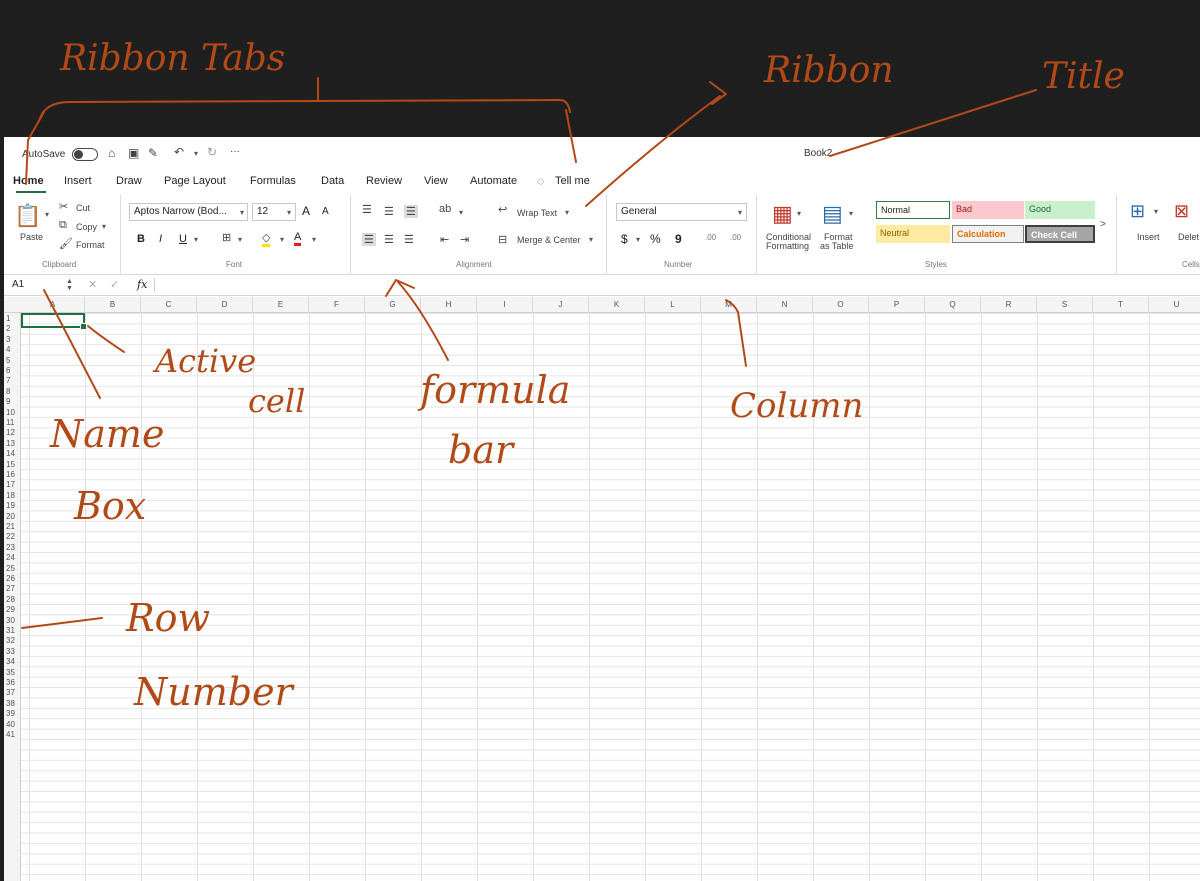 The image size is (1200, 881). What do you see at coordinates (624, 239) in the screenshot?
I see `currency-button: $` at bounding box center [624, 239].